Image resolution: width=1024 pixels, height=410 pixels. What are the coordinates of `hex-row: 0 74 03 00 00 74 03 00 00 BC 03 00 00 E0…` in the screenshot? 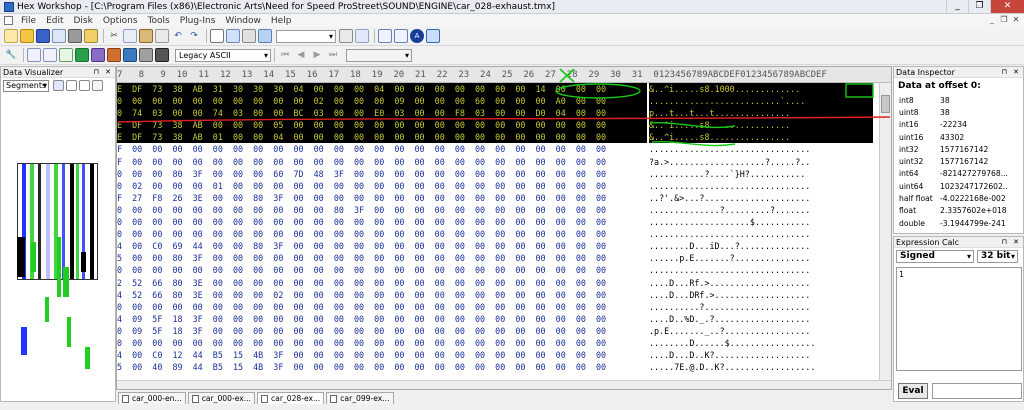 It's located at (382, 113).